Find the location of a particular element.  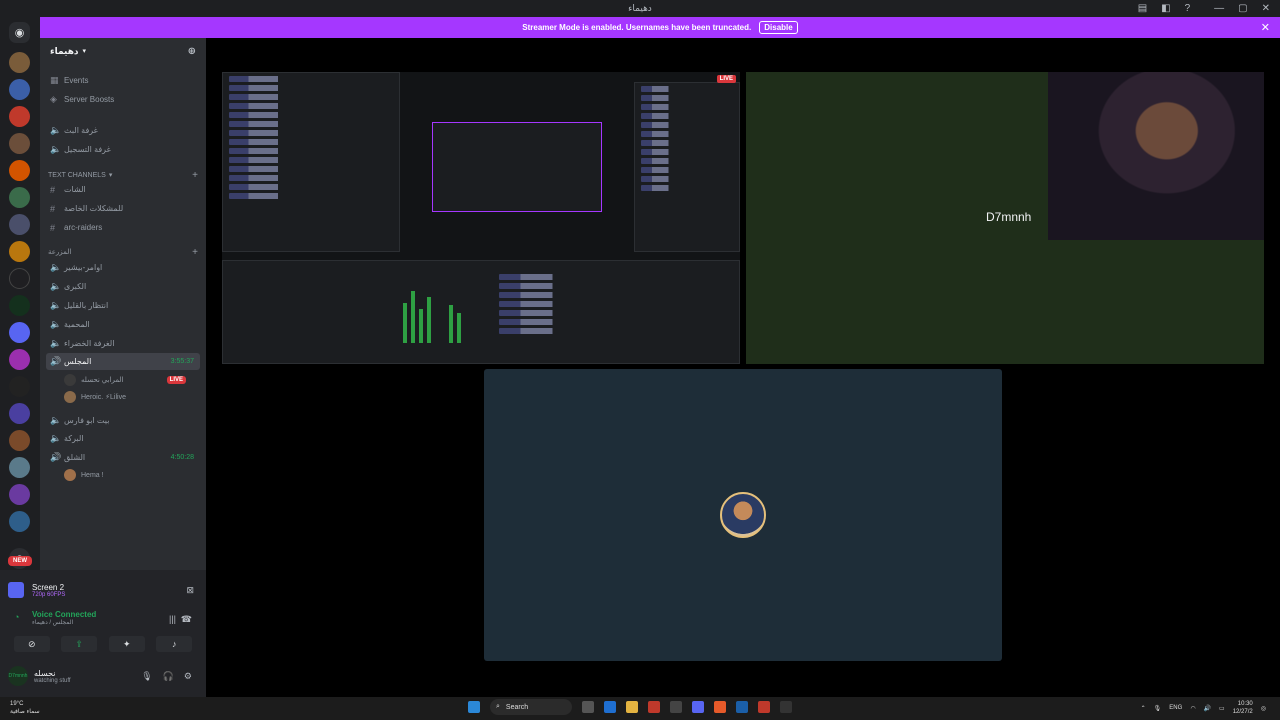

voice-user: Hema ! is located at coordinates (131, 475).